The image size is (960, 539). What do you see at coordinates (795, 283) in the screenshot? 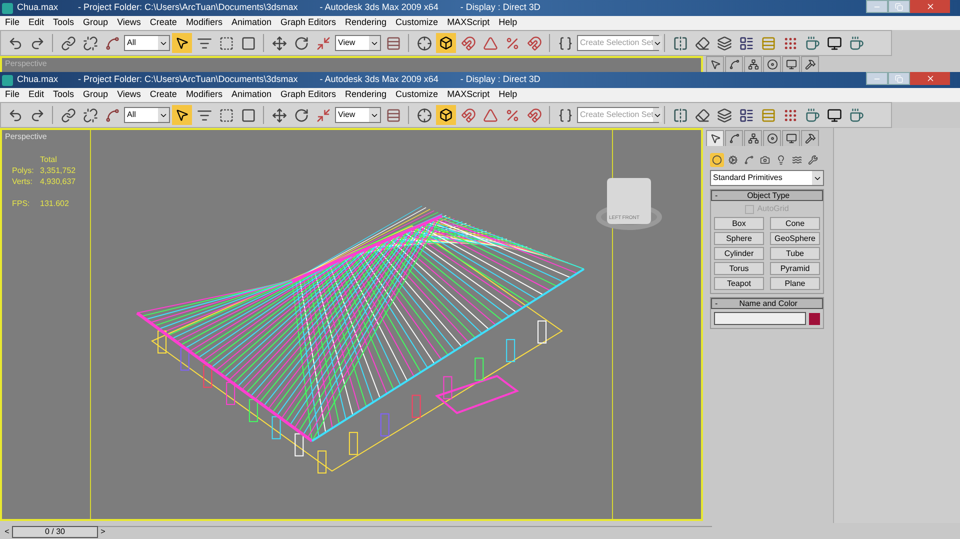
I see `primitive-button: Plane` at bounding box center [795, 283].